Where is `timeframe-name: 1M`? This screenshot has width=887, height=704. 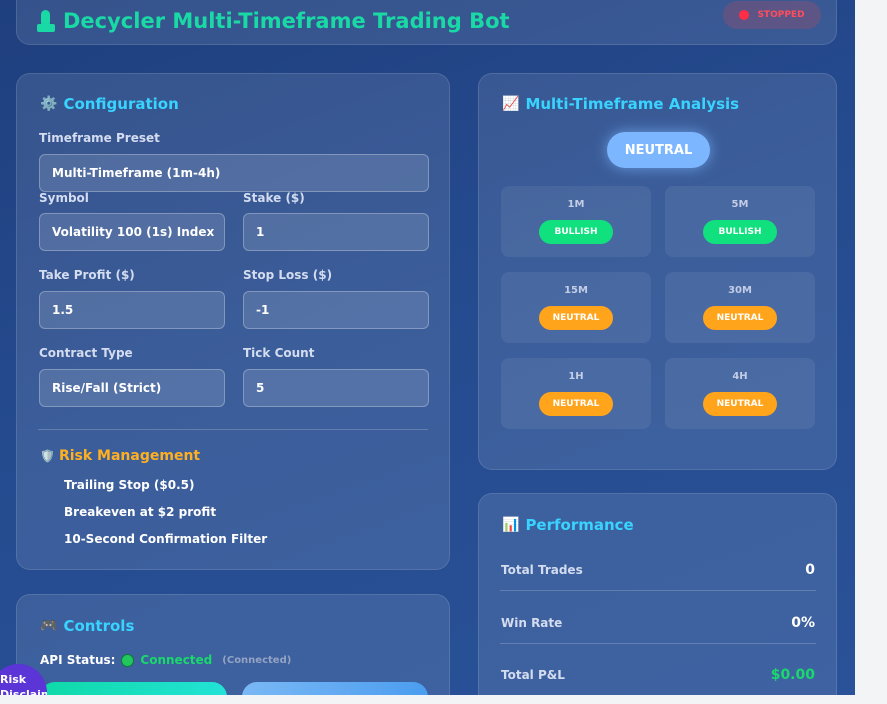 timeframe-name: 1M is located at coordinates (576, 204).